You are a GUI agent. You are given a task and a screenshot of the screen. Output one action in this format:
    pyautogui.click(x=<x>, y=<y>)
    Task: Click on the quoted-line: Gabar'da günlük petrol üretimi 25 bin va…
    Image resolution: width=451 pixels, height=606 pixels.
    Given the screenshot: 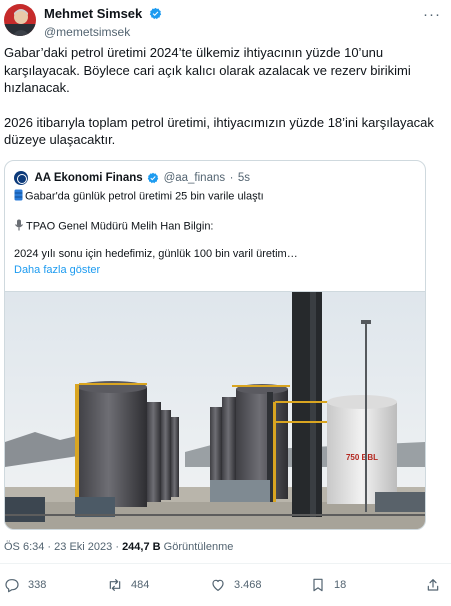 What is the action you would take?
    pyautogui.click(x=139, y=196)
    